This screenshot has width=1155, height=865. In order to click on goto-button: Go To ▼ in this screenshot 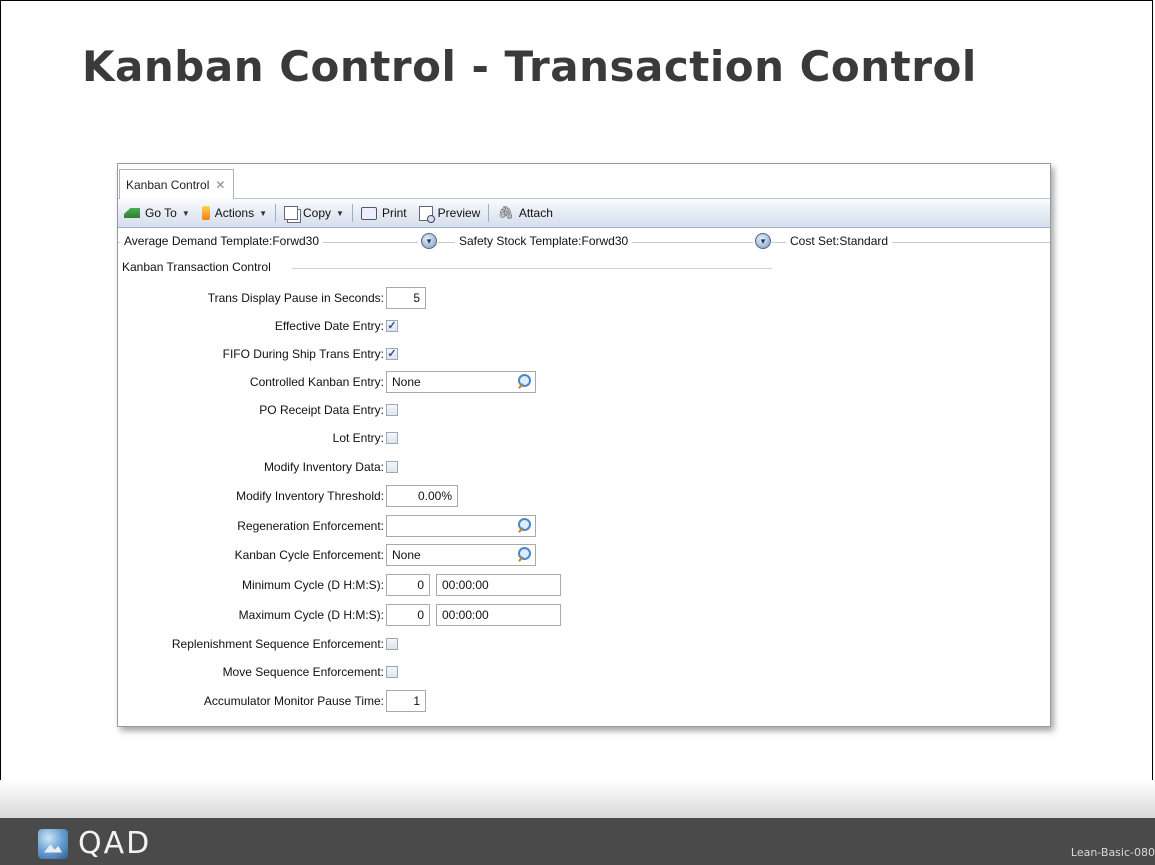, I will do `click(157, 213)`.